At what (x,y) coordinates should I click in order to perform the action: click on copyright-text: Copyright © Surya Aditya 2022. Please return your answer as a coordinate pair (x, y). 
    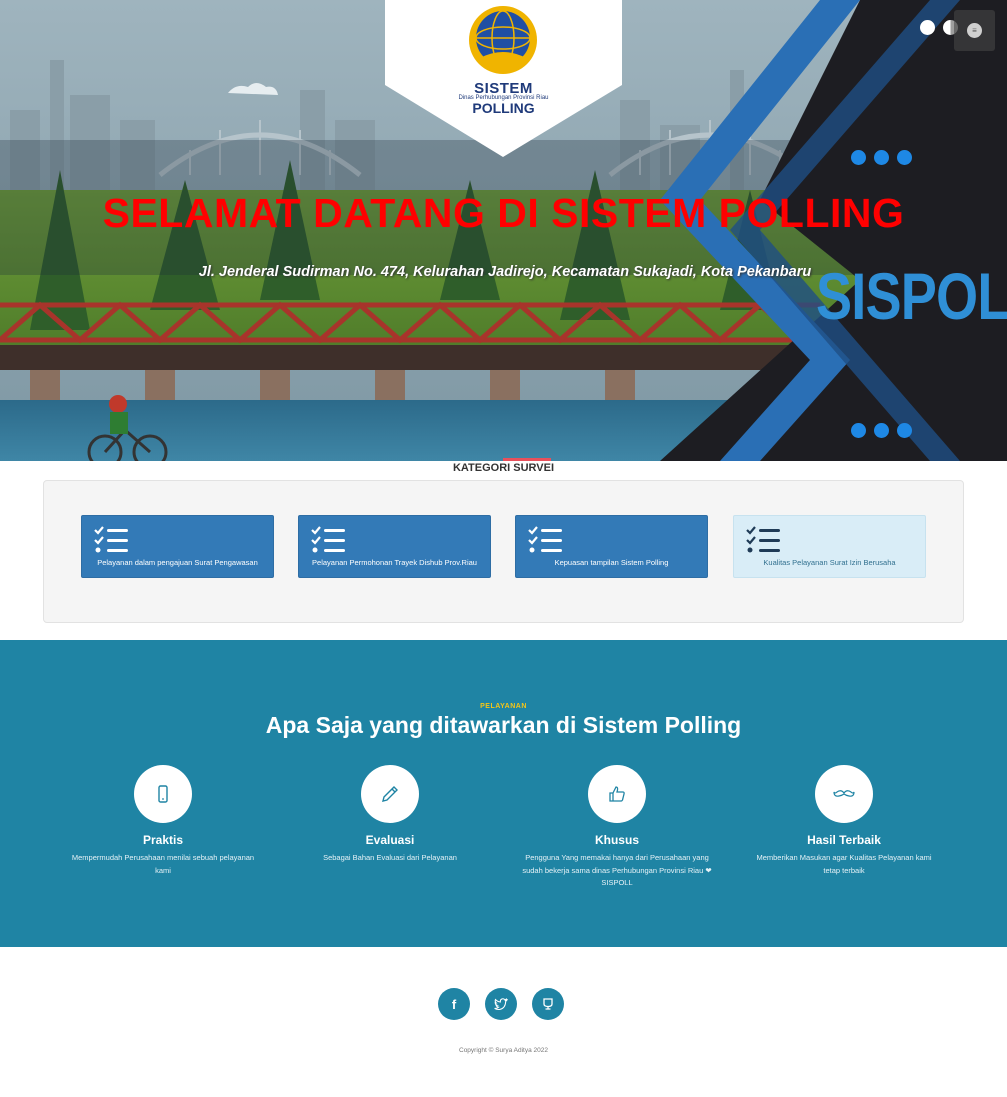
    Looking at the image, I should click on (503, 1050).